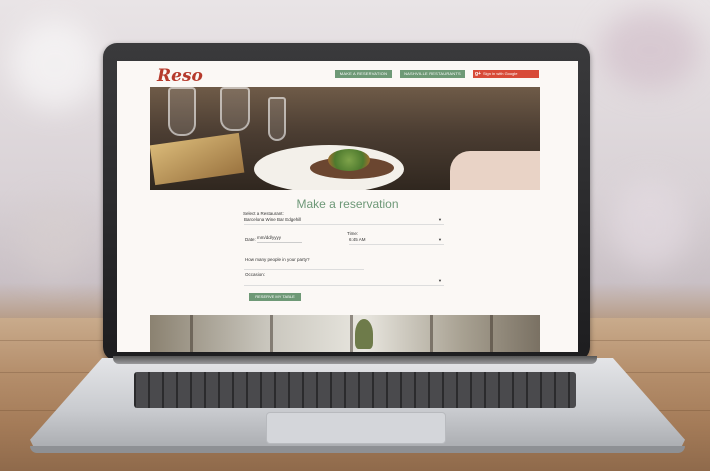  What do you see at coordinates (349, 160) in the screenshot?
I see `salad` at bounding box center [349, 160].